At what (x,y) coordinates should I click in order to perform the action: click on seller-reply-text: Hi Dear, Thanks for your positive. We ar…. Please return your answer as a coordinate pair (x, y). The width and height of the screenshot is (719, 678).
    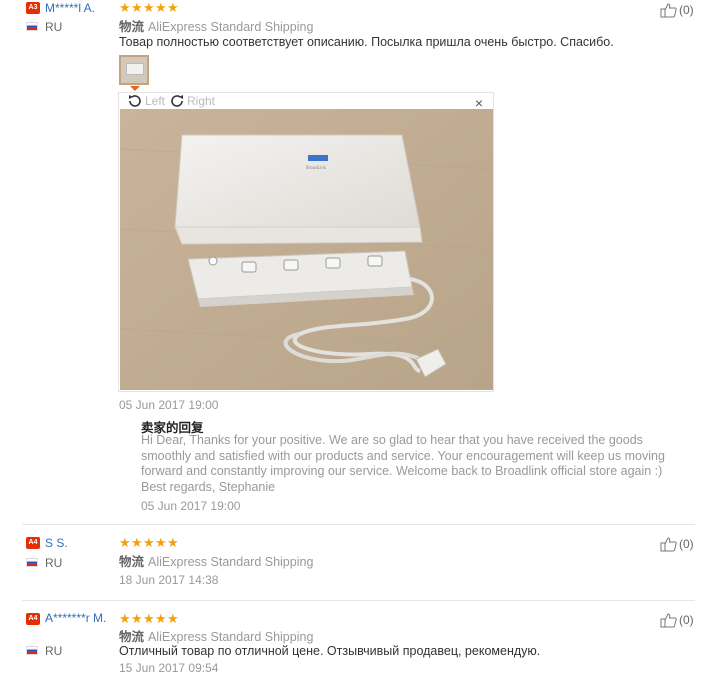
    Looking at the image, I should click on (403, 455).